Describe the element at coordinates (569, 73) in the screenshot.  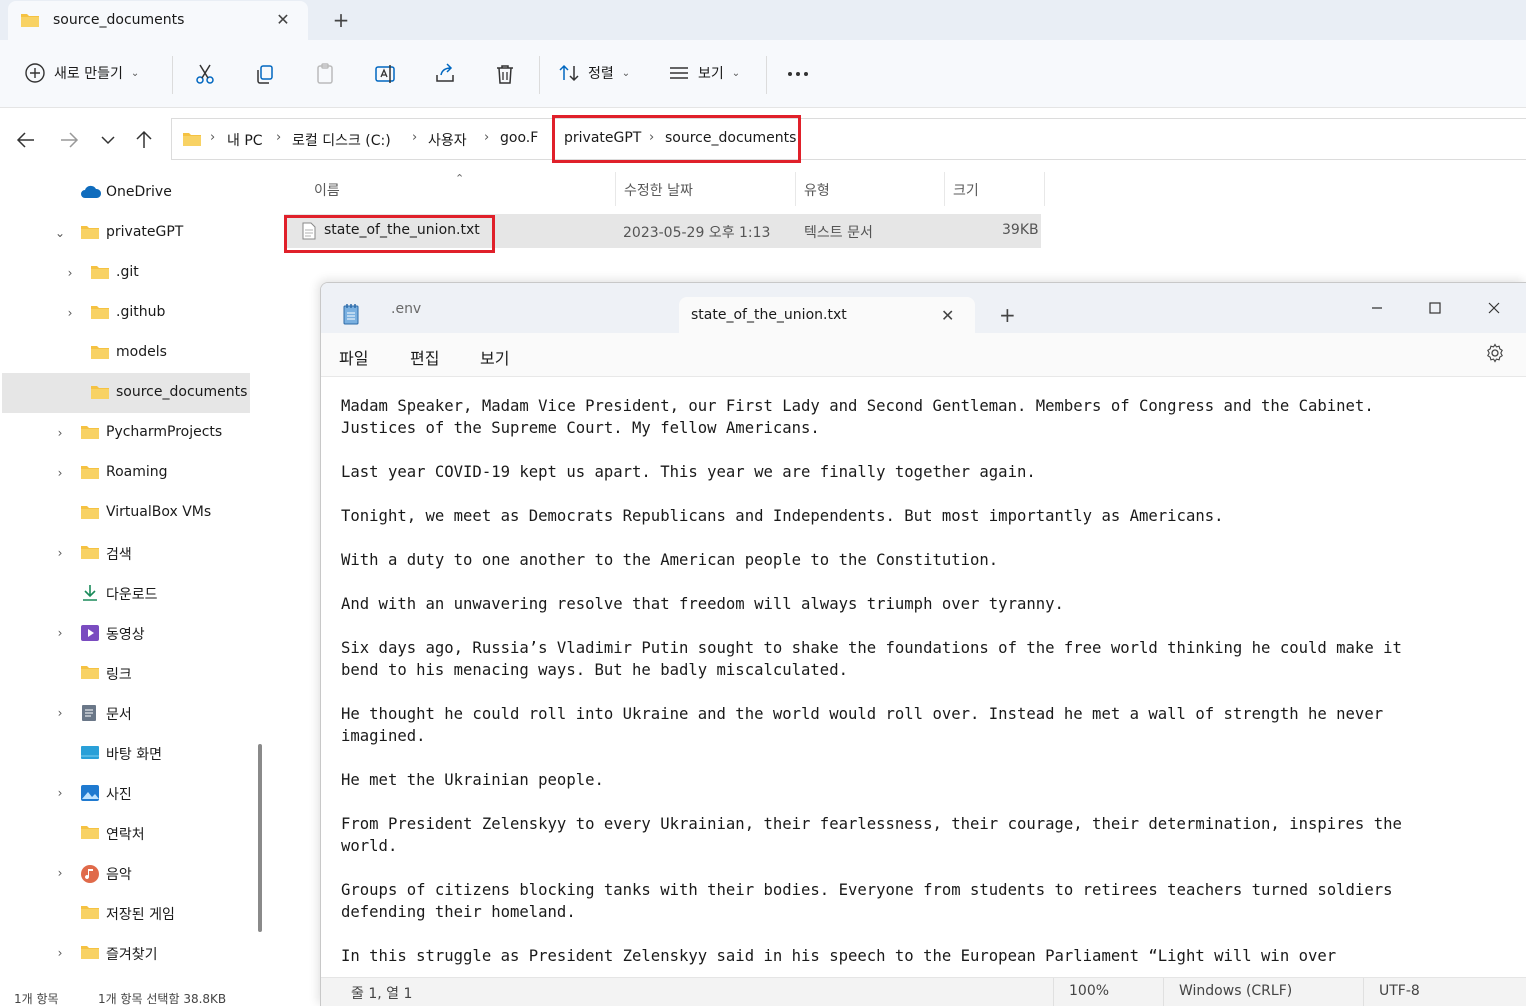
I see `sort-icon` at that location.